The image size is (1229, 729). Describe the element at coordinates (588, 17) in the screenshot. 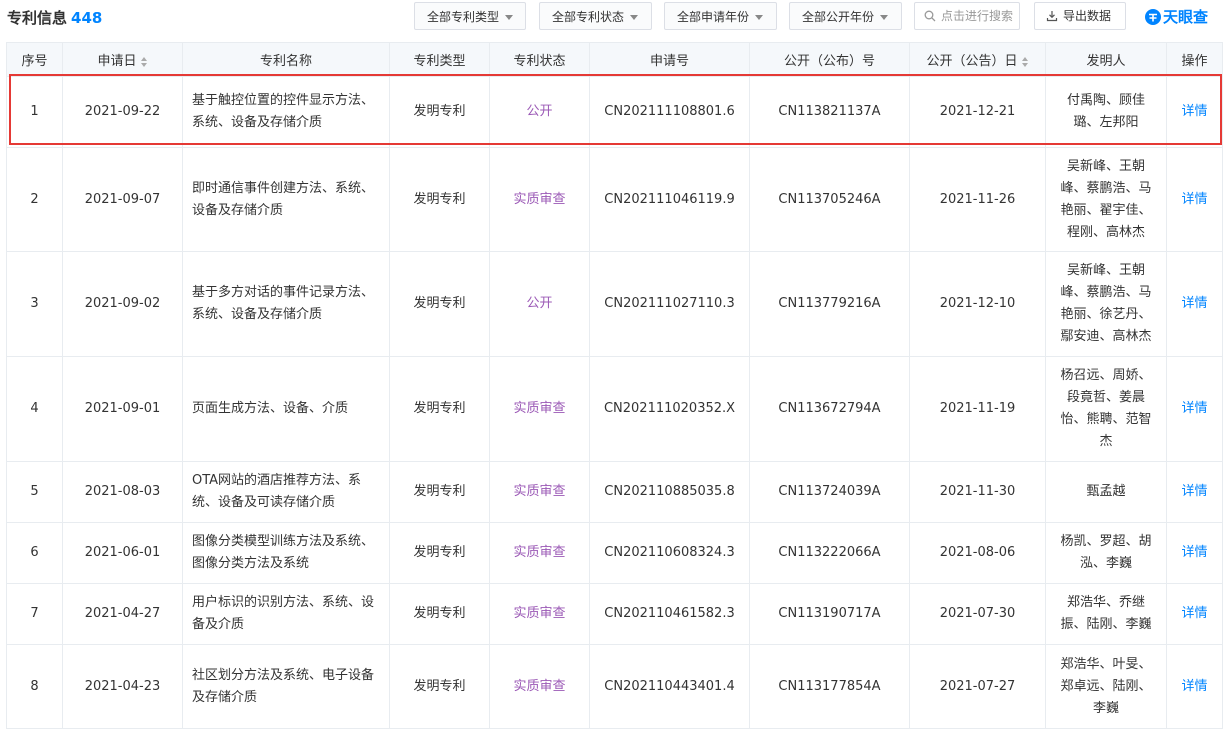

I see `filter-label: 全部专利状态` at that location.